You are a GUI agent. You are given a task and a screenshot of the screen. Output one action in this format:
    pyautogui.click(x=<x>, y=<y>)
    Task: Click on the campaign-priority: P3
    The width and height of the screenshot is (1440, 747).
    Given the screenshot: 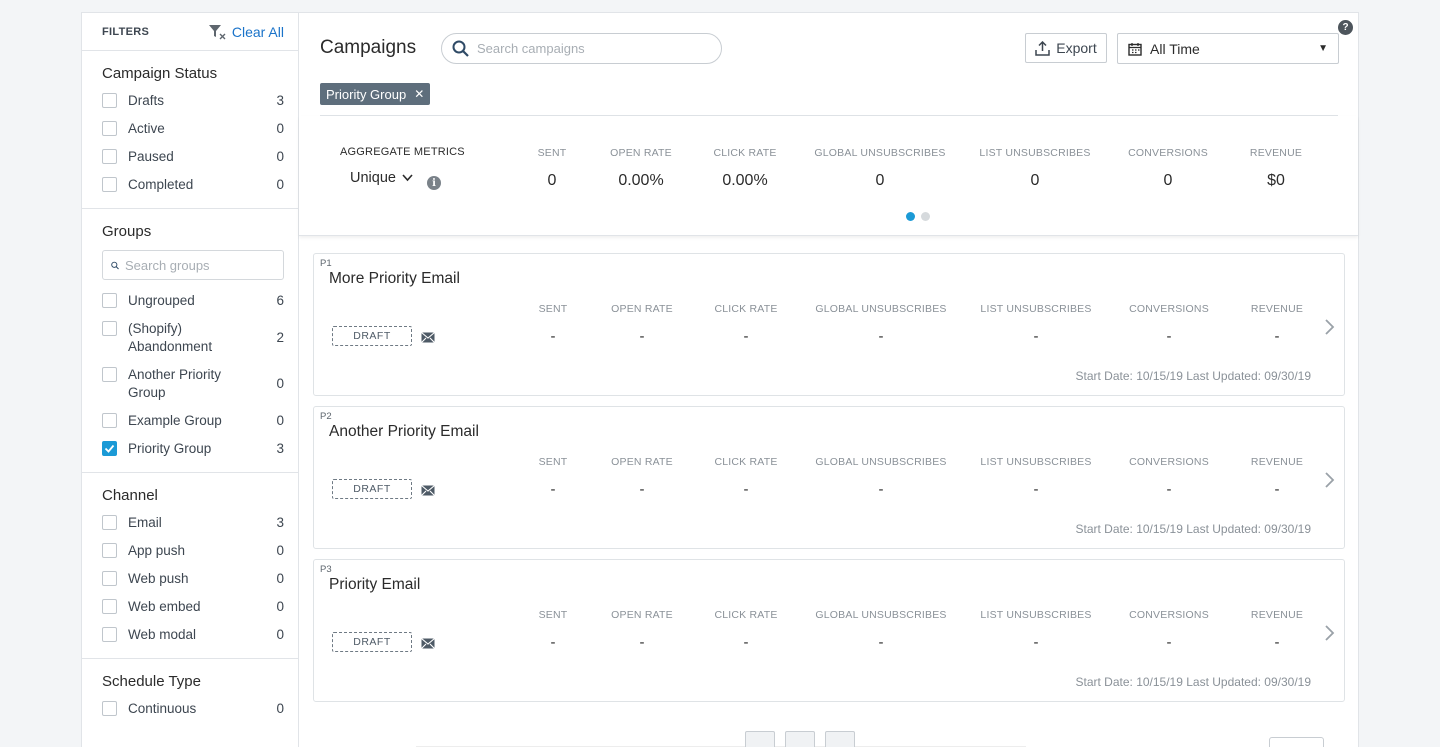 What is the action you would take?
    pyautogui.click(x=326, y=569)
    